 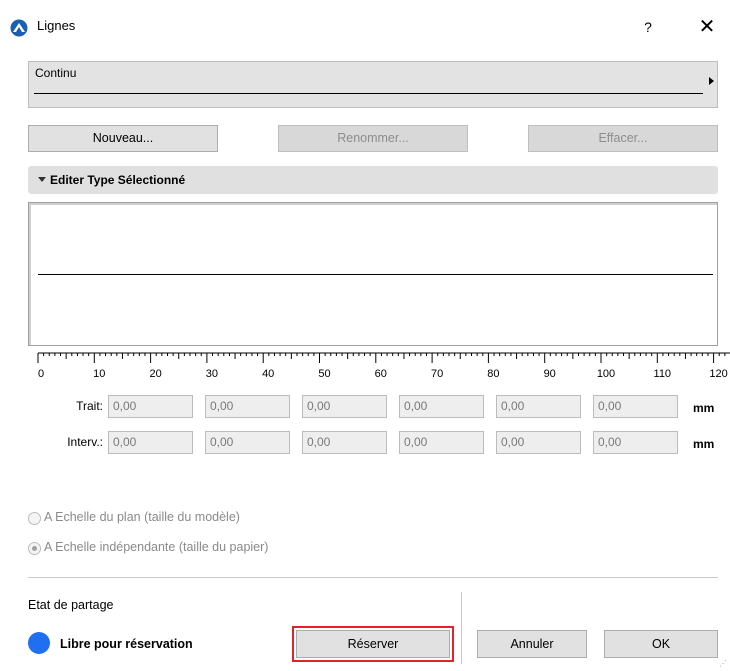 I want to click on scale-model-label: A Echelle du plan (taille du modèle), so click(x=142, y=517).